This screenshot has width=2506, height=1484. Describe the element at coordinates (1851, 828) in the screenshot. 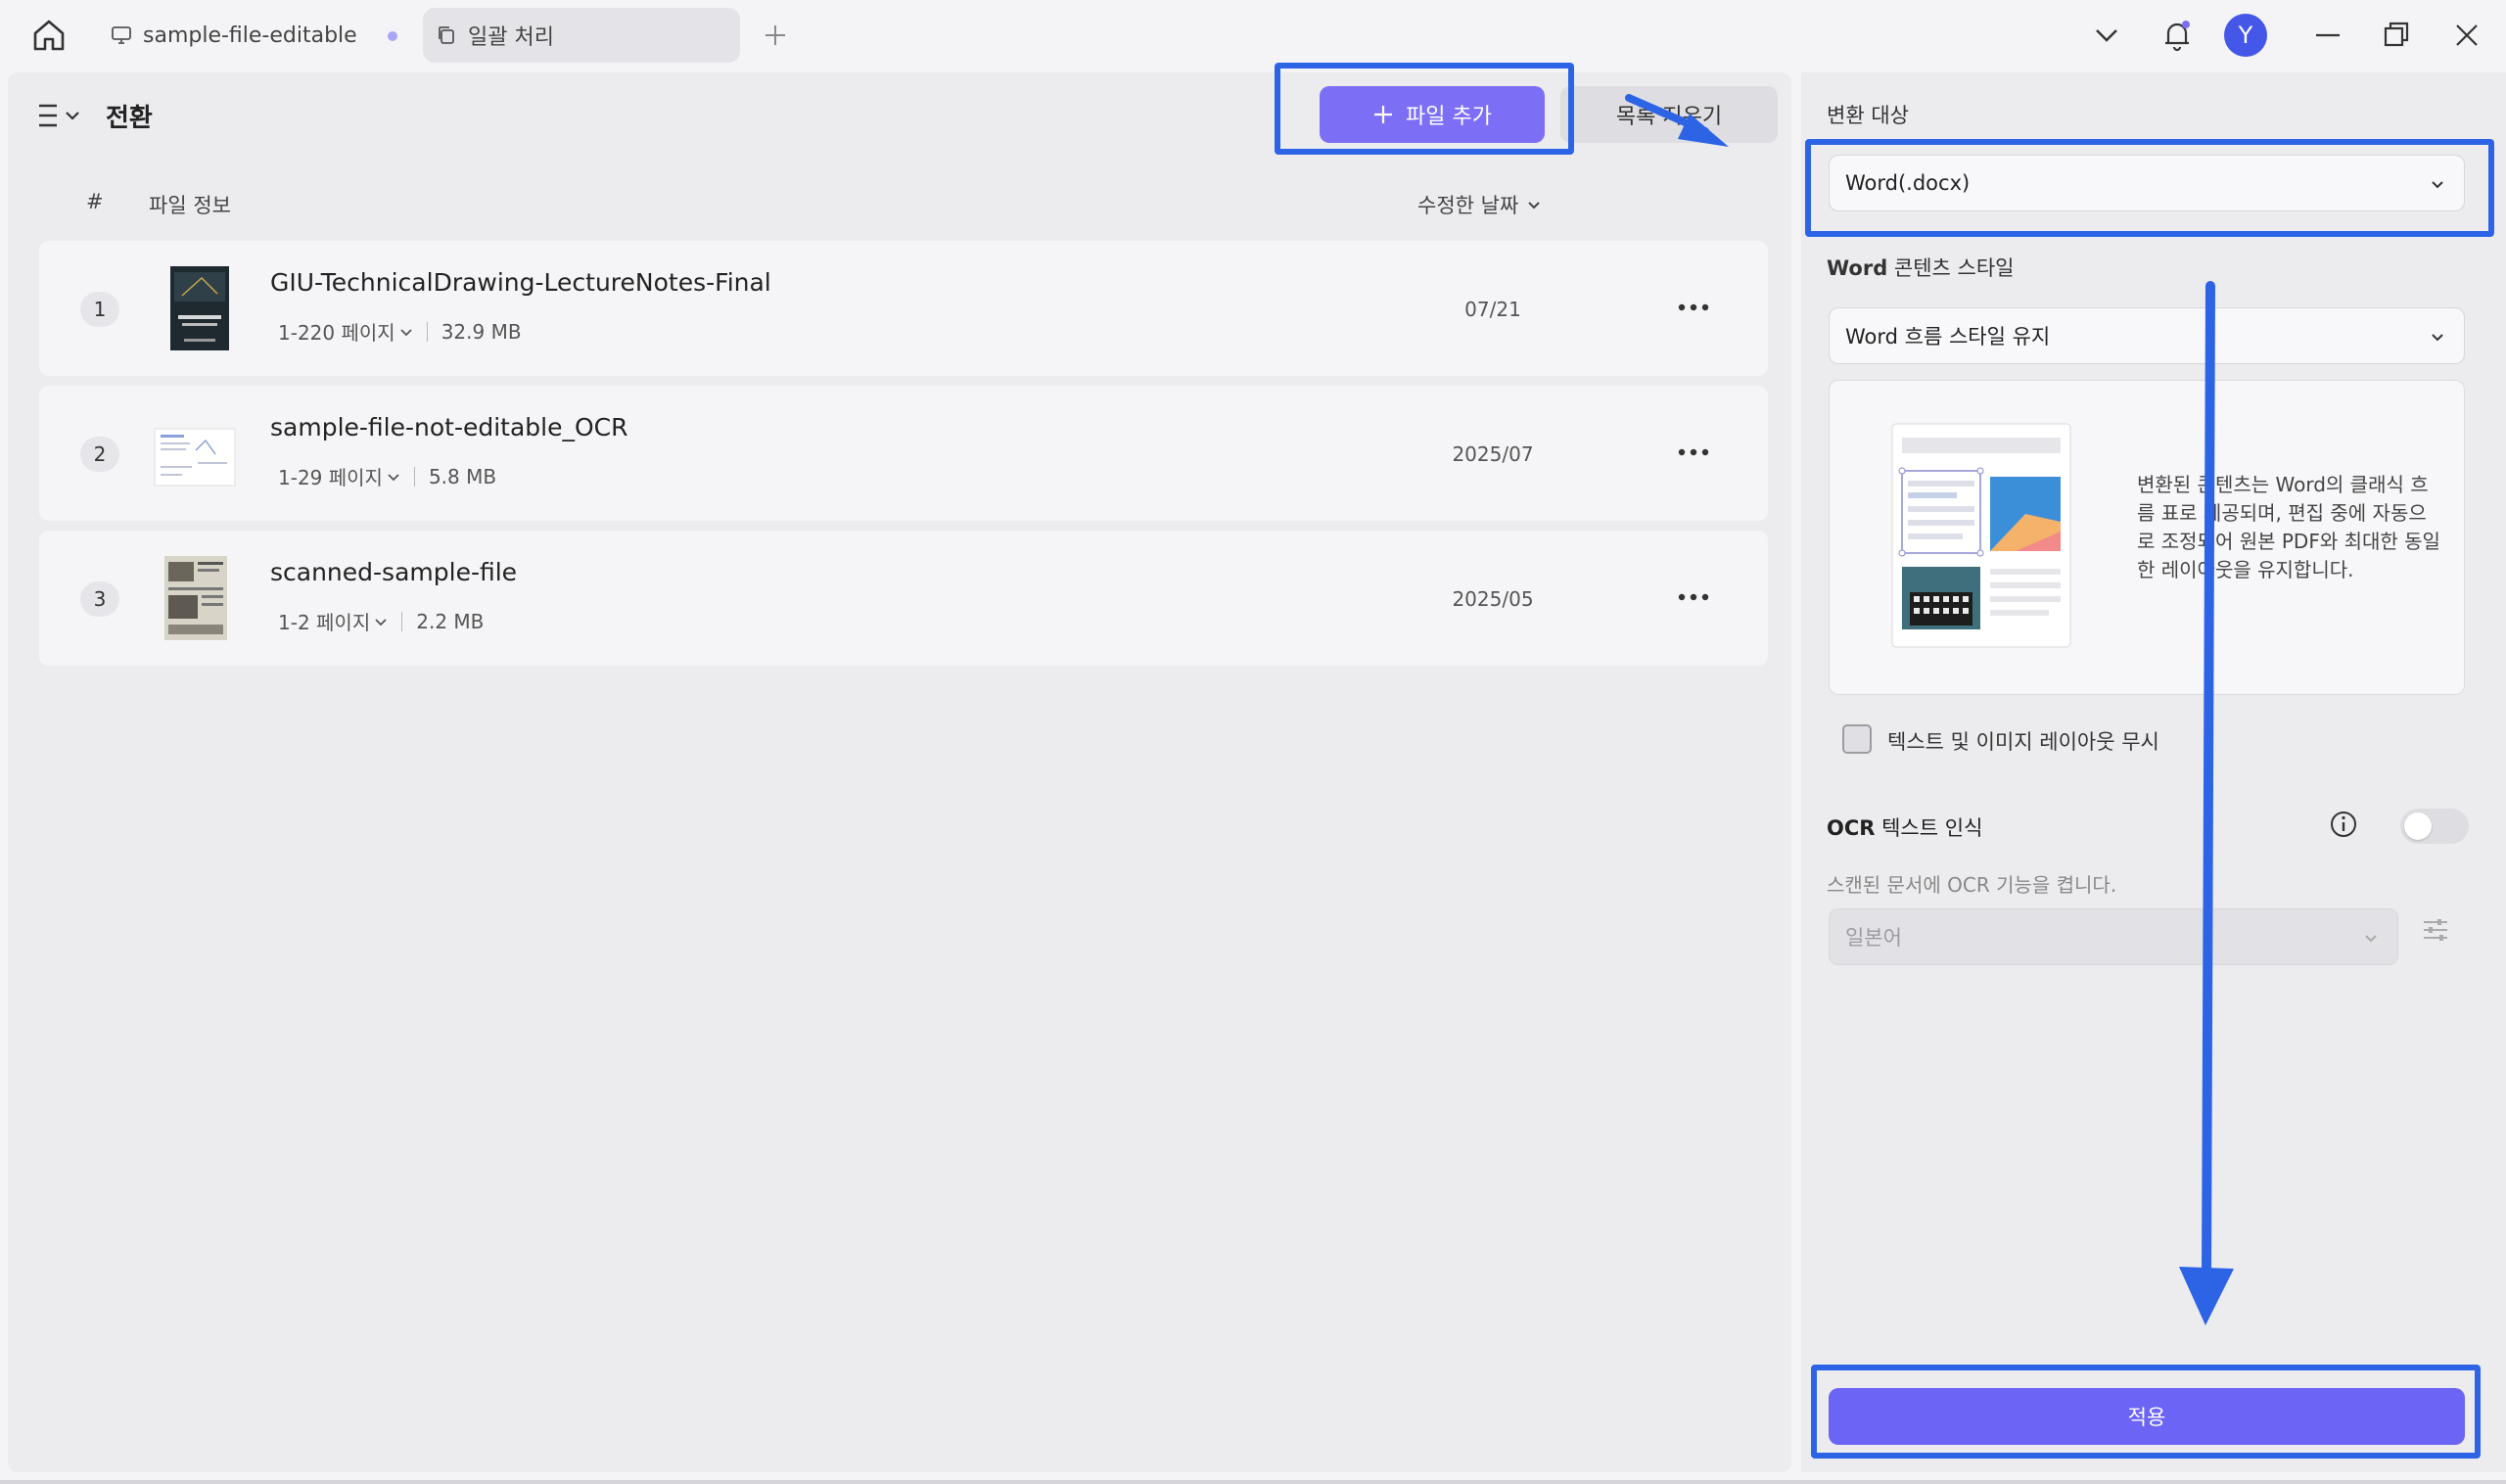

I see `ocr-title-bold: OCR` at that location.